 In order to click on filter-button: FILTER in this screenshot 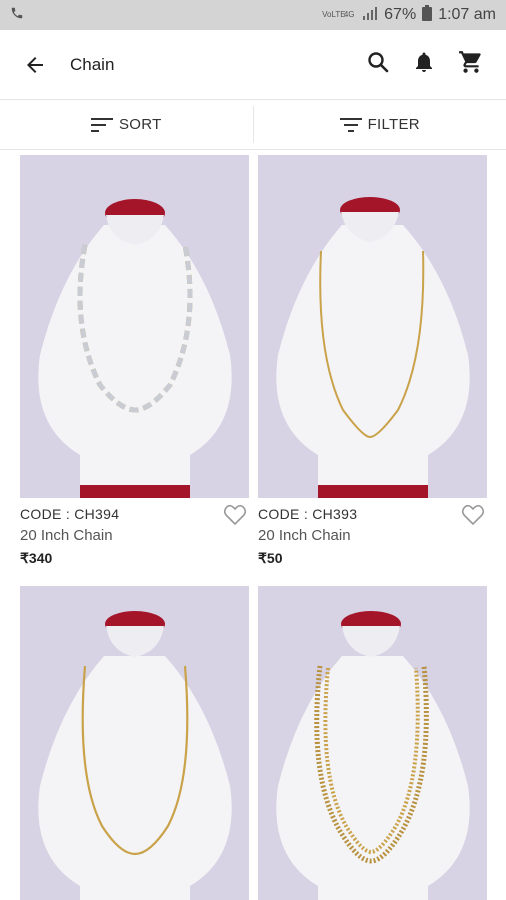, I will do `click(380, 124)`.